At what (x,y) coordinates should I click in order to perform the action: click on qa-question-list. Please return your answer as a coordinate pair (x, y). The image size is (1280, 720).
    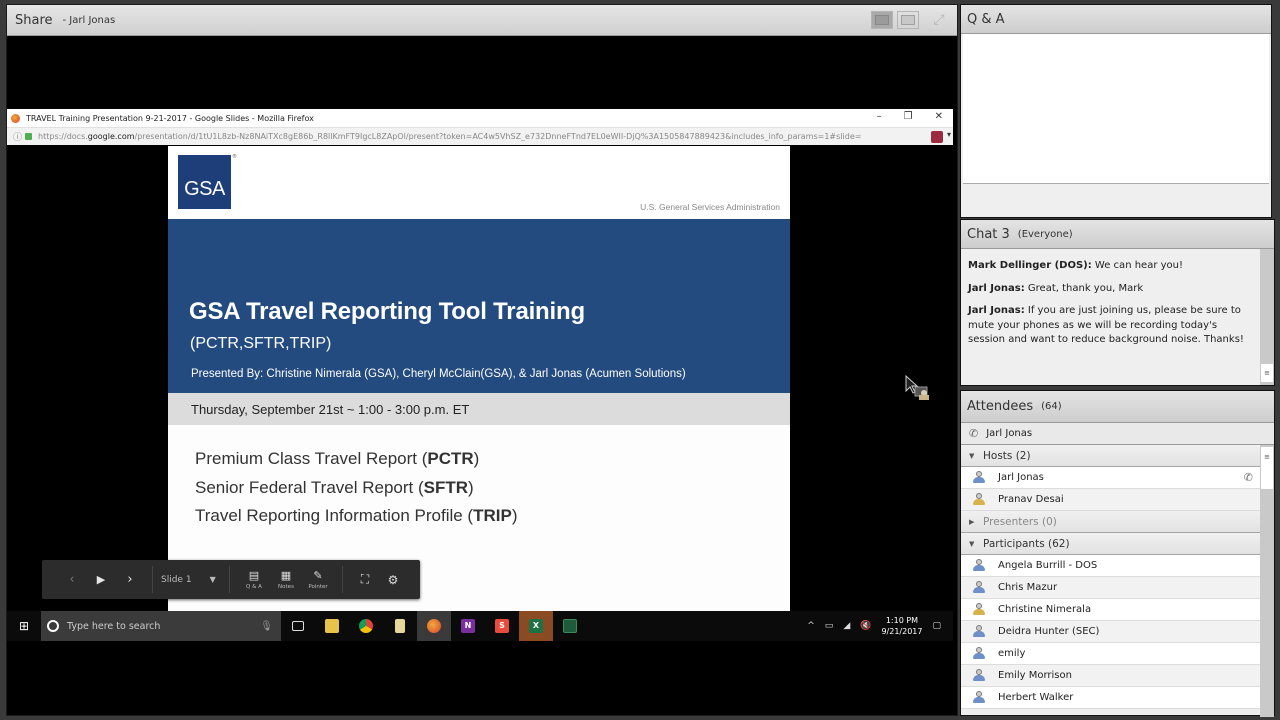
    Looking at the image, I should click on (1116, 109).